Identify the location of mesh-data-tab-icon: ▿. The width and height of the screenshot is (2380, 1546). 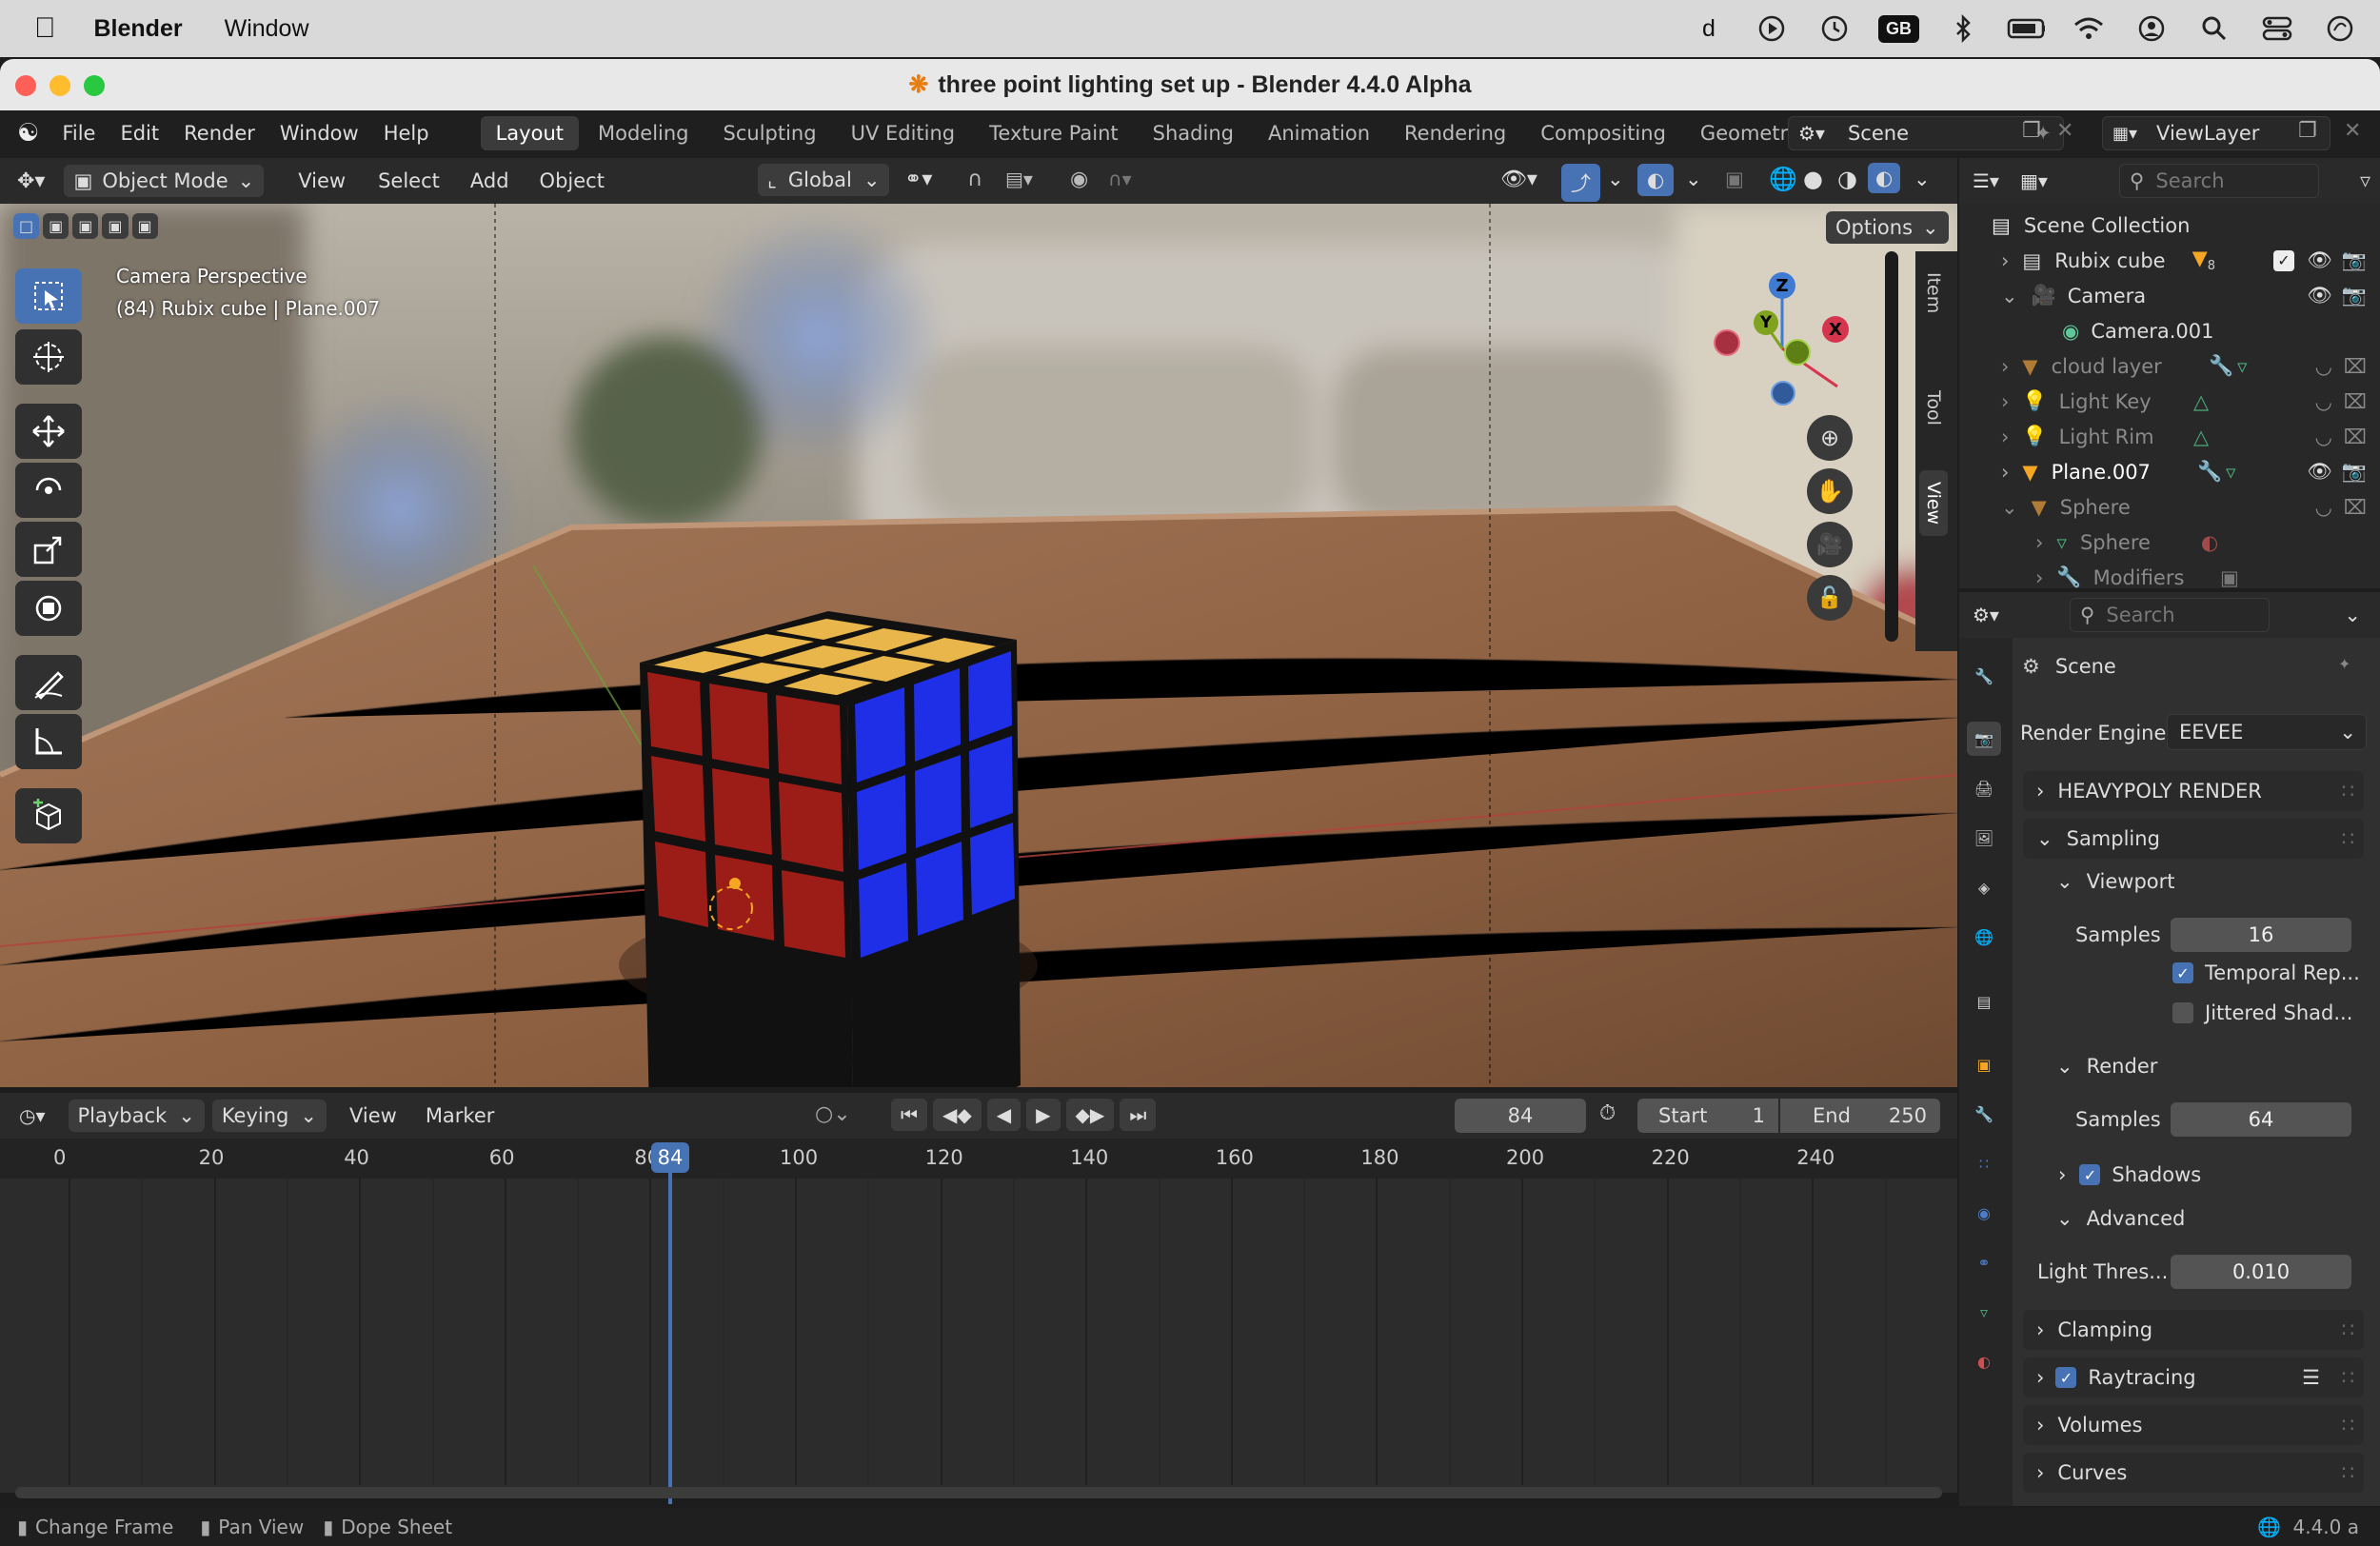
(1984, 1312).